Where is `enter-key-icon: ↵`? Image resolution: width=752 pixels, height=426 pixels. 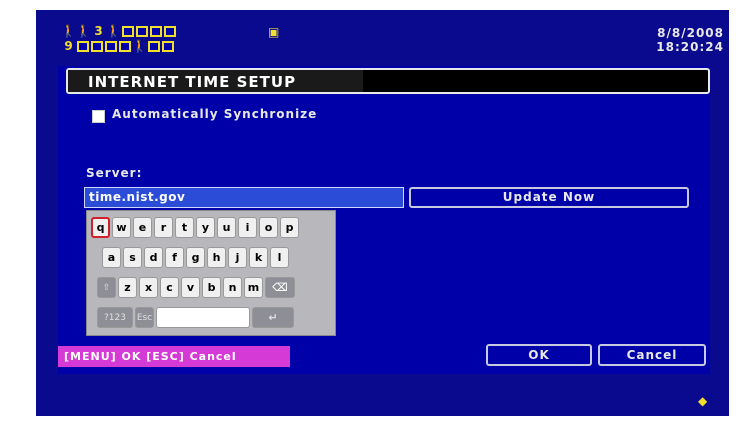 enter-key-icon: ↵ is located at coordinates (273, 317).